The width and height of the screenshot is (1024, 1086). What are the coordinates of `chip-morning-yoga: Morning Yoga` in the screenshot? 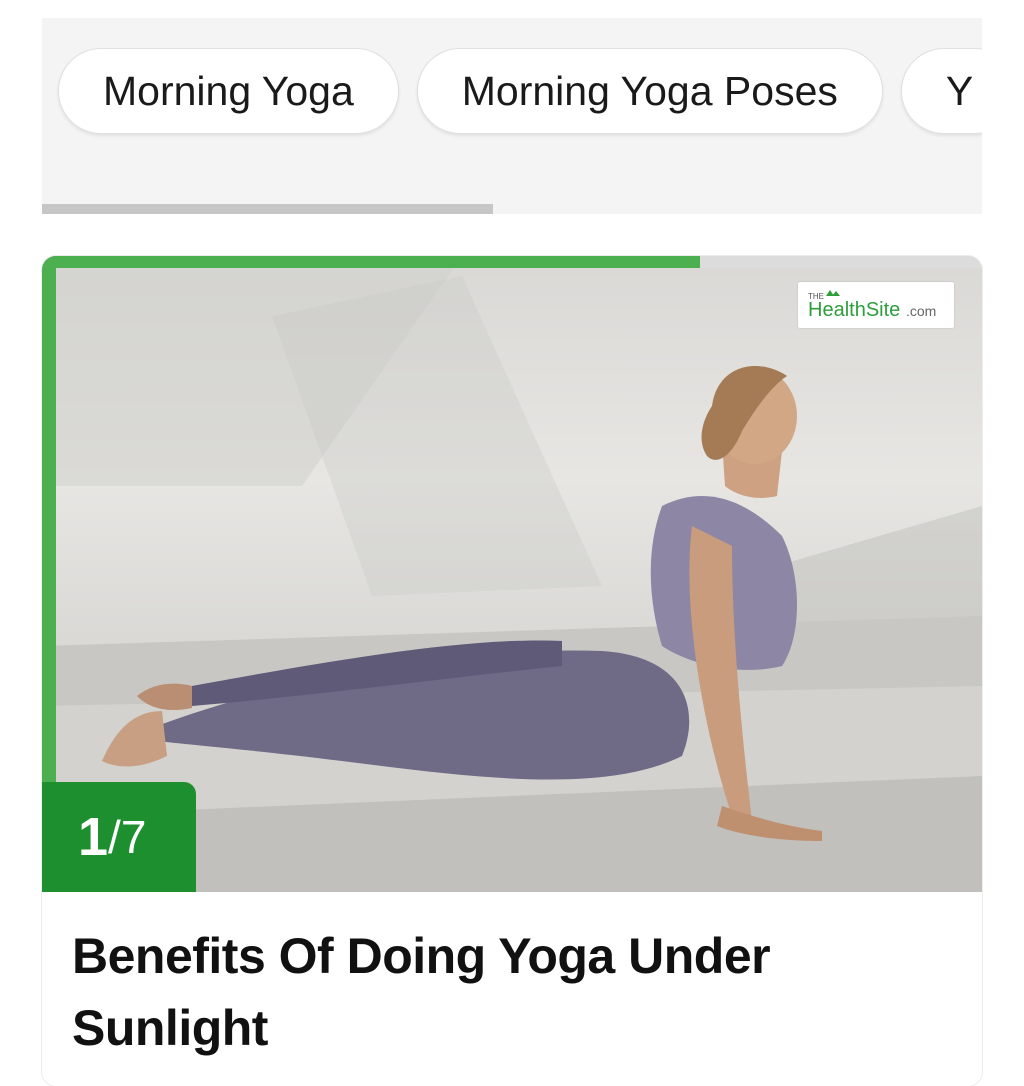 It's located at (228, 91).